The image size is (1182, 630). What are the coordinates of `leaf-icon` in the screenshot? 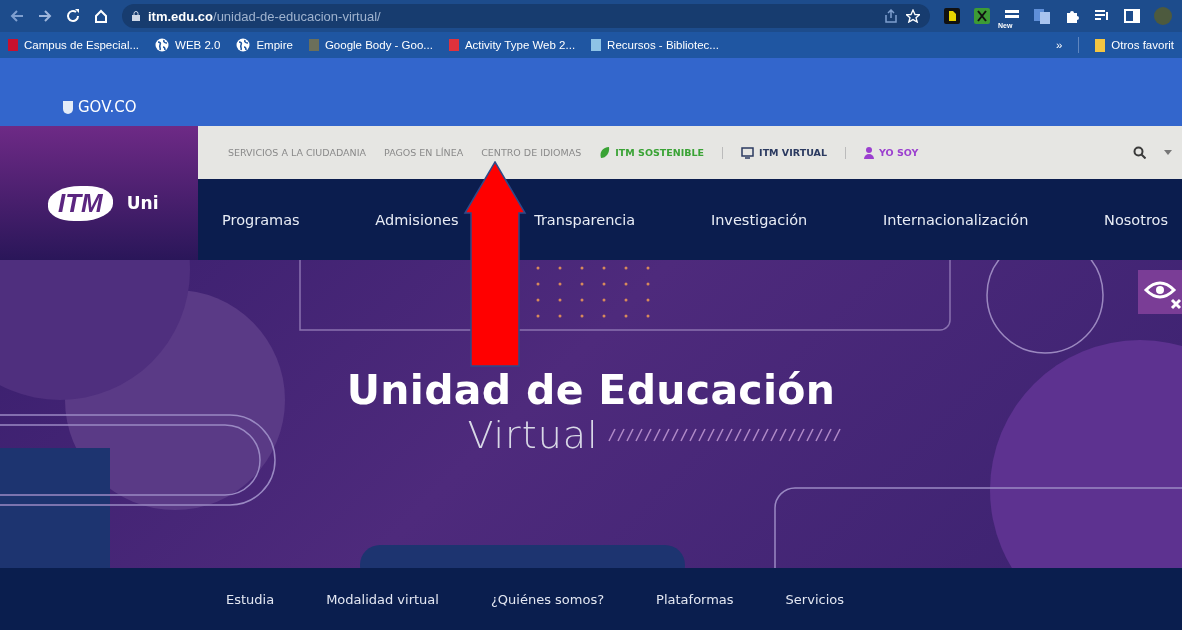 It's located at (605, 152).